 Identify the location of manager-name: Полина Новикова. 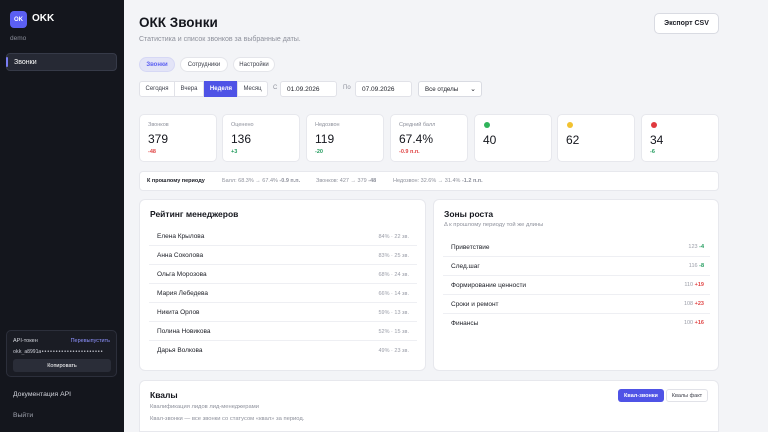
(184, 331).